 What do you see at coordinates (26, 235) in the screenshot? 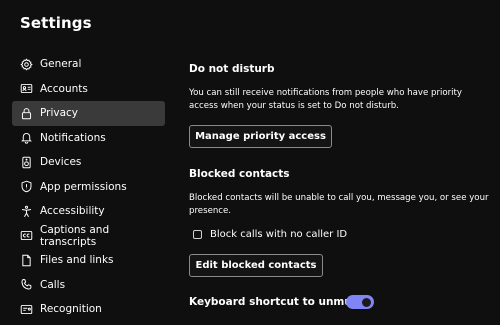
I see `cc-icon` at bounding box center [26, 235].